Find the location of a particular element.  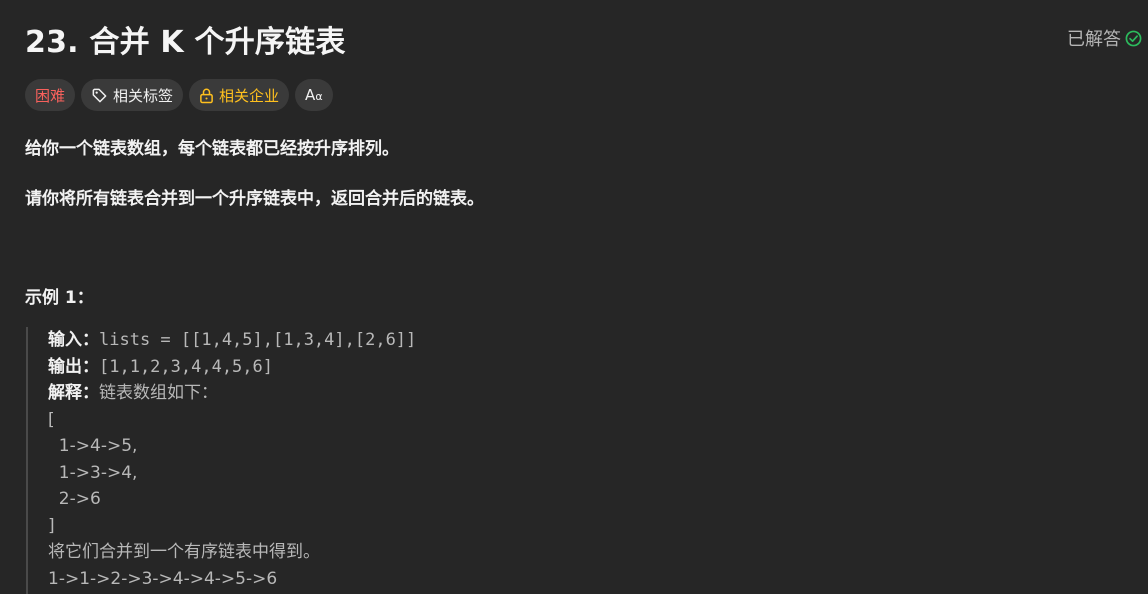

check-circle-icon is located at coordinates (1133, 38).